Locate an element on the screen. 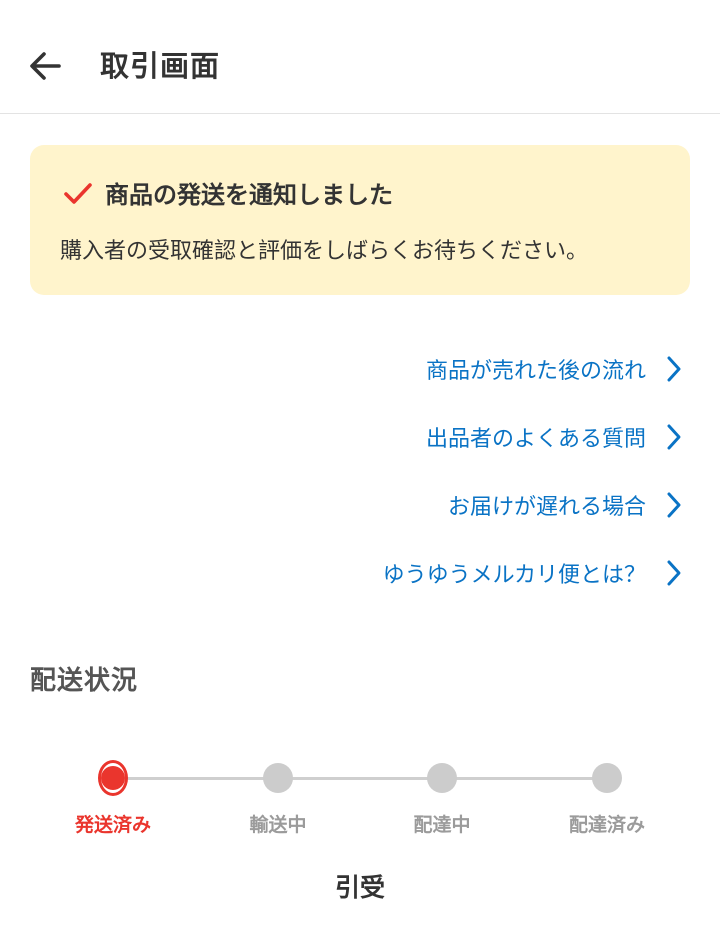 The width and height of the screenshot is (720, 949). back-button is located at coordinates (46, 66).